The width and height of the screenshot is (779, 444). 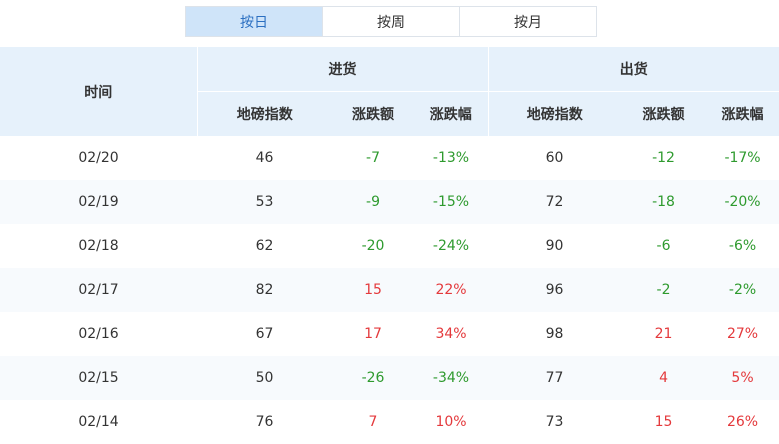 I want to click on cell-date: 02/15, so click(x=98, y=378).